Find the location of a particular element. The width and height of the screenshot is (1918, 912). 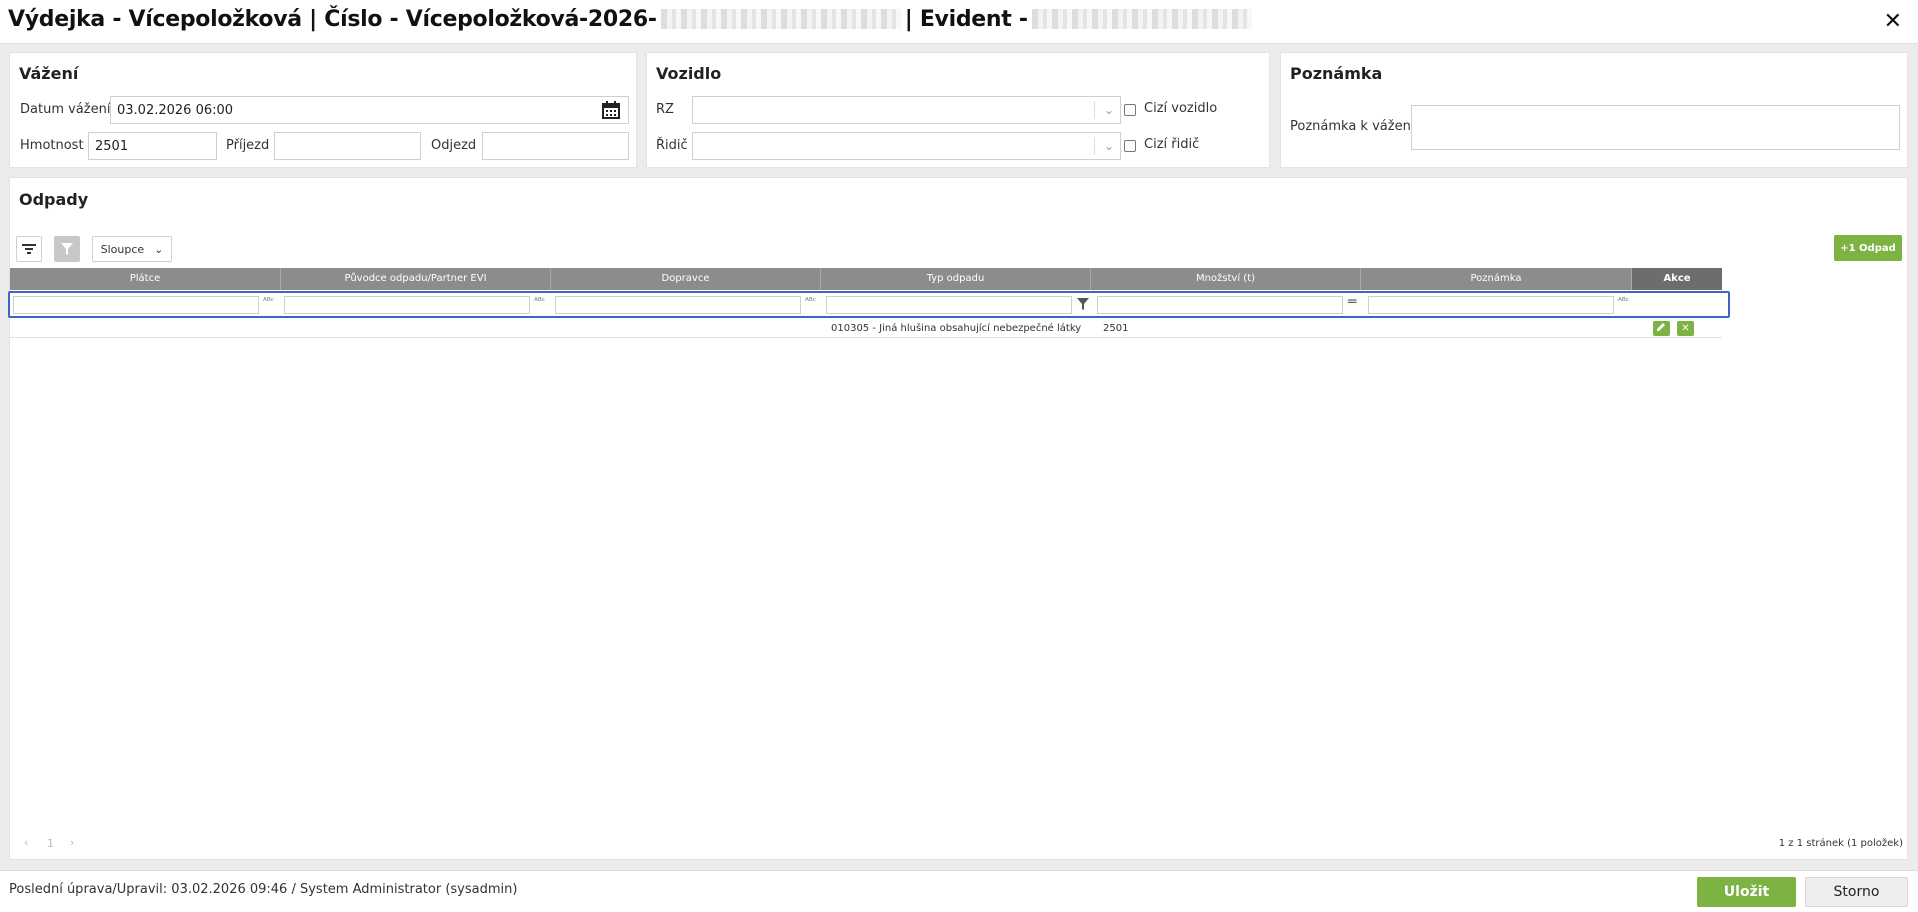

panel-poznamka-title: Poznámka is located at coordinates (1336, 73).